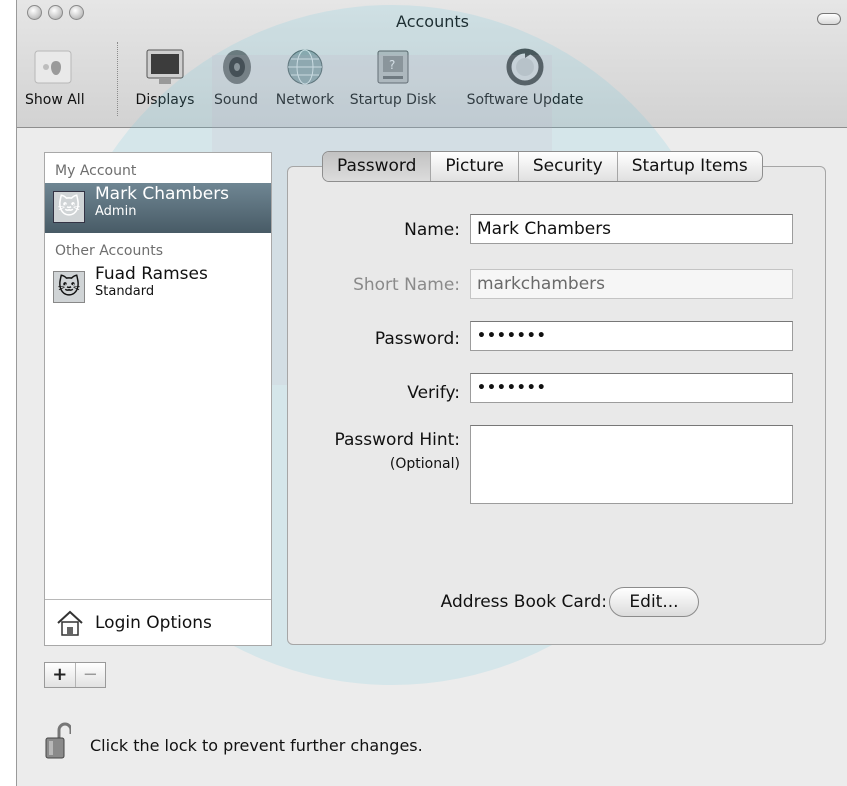 The image size is (847, 786). Describe the element at coordinates (53, 67) in the screenshot. I see `apple-grid-icon` at that location.